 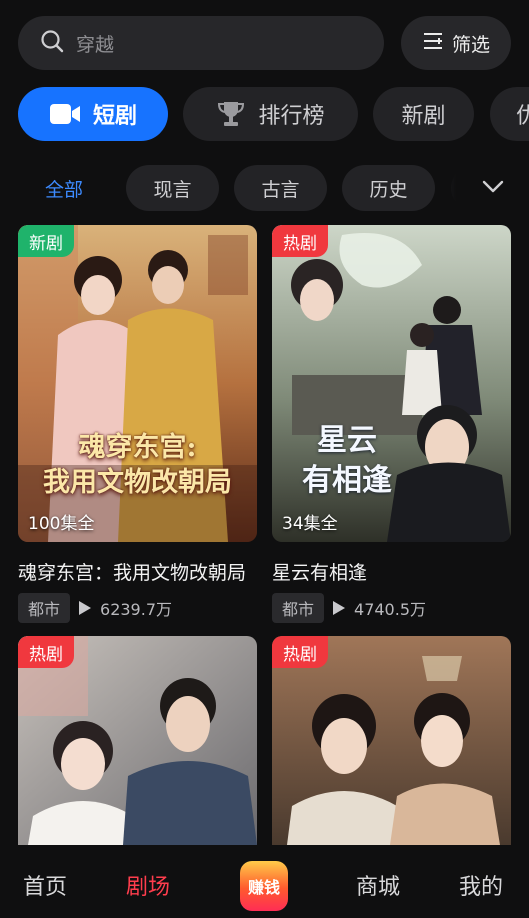 I want to click on category-modern-romance: 现言, so click(x=172, y=188).